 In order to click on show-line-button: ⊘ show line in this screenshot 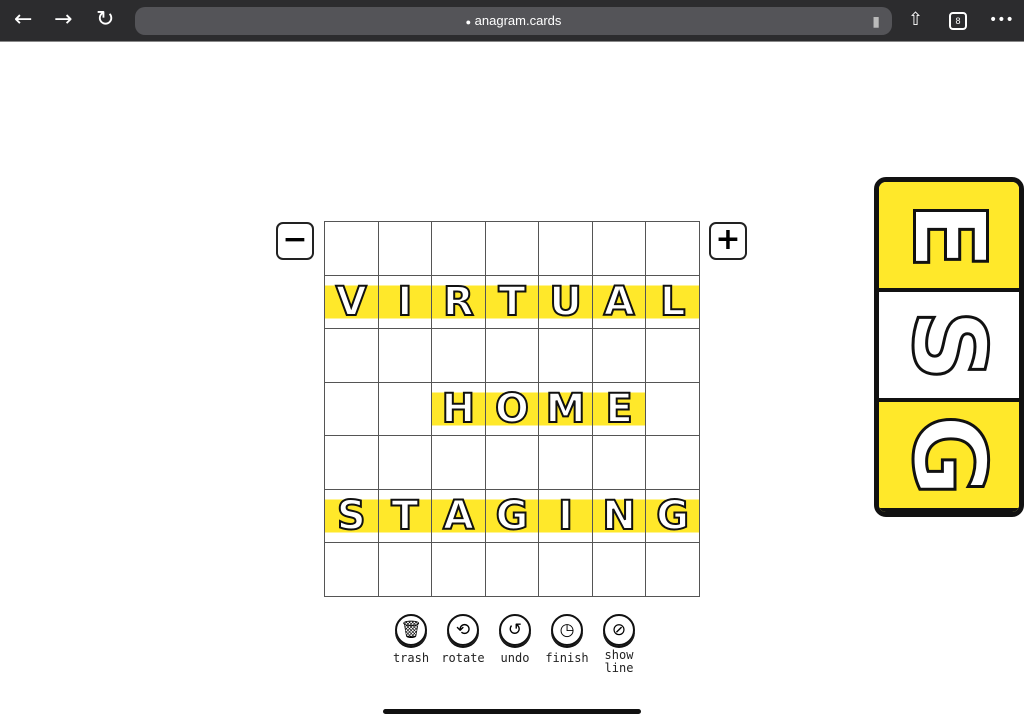, I will do `click(619, 644)`.